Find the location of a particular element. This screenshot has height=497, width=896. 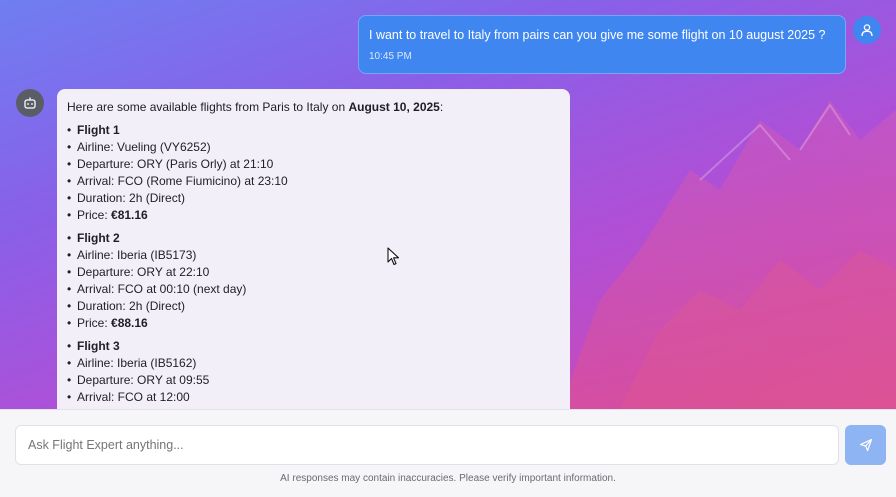

flight-price: • Price: €88.16 is located at coordinates (107, 323).